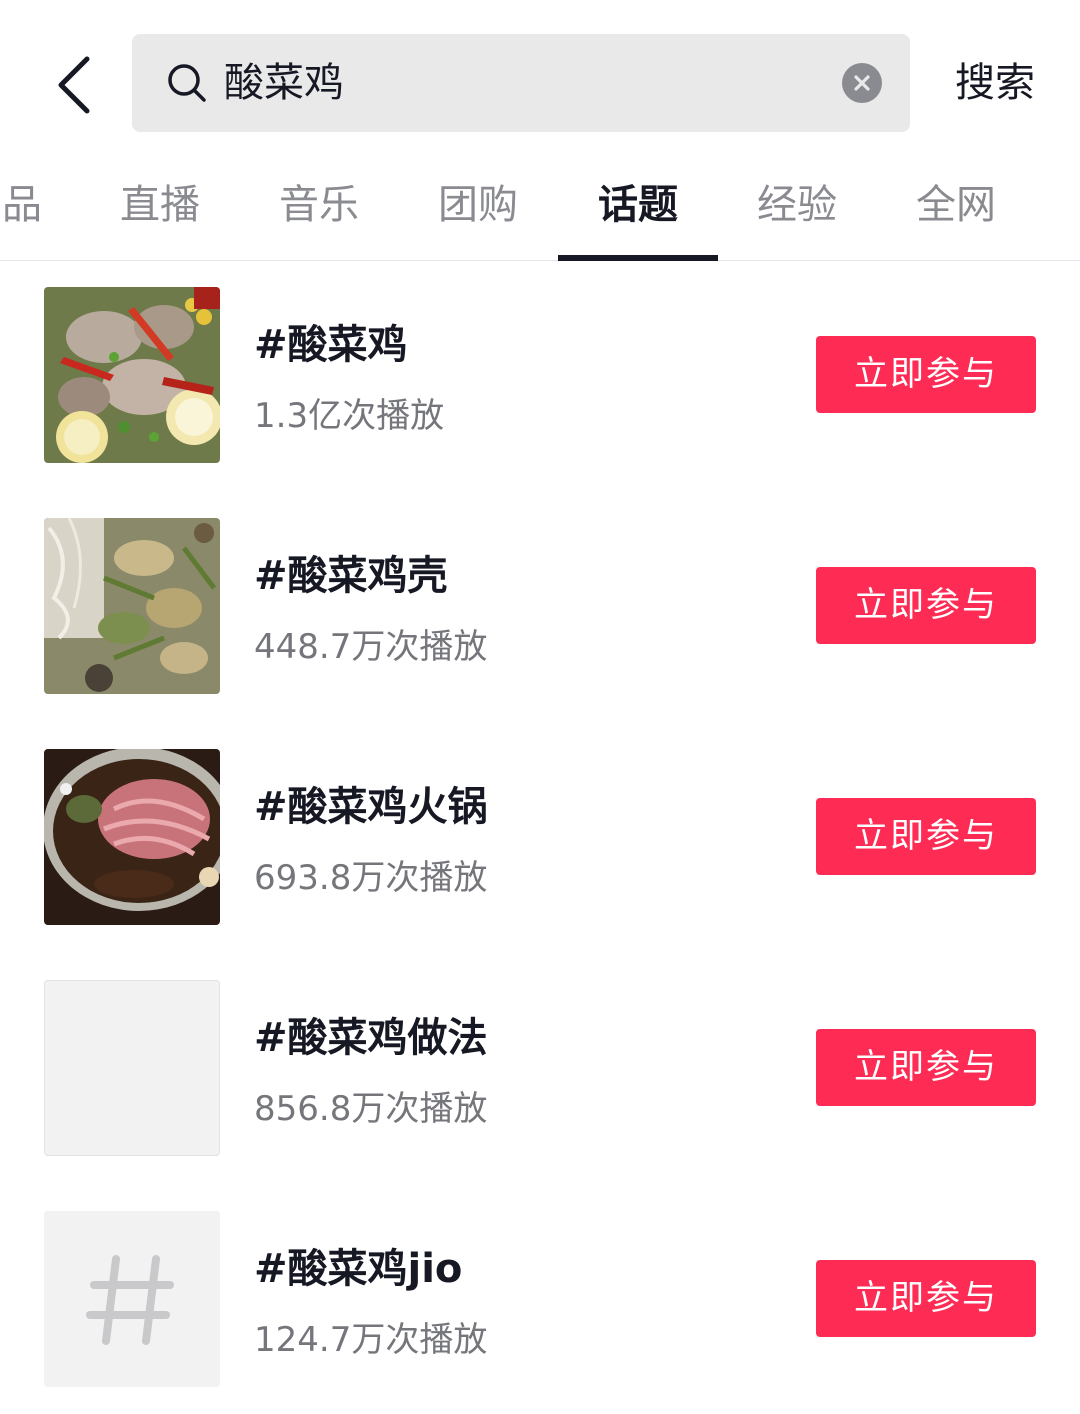 This screenshot has width=1080, height=1414. Describe the element at coordinates (319, 205) in the screenshot. I see `tab-music: 音乐` at that location.